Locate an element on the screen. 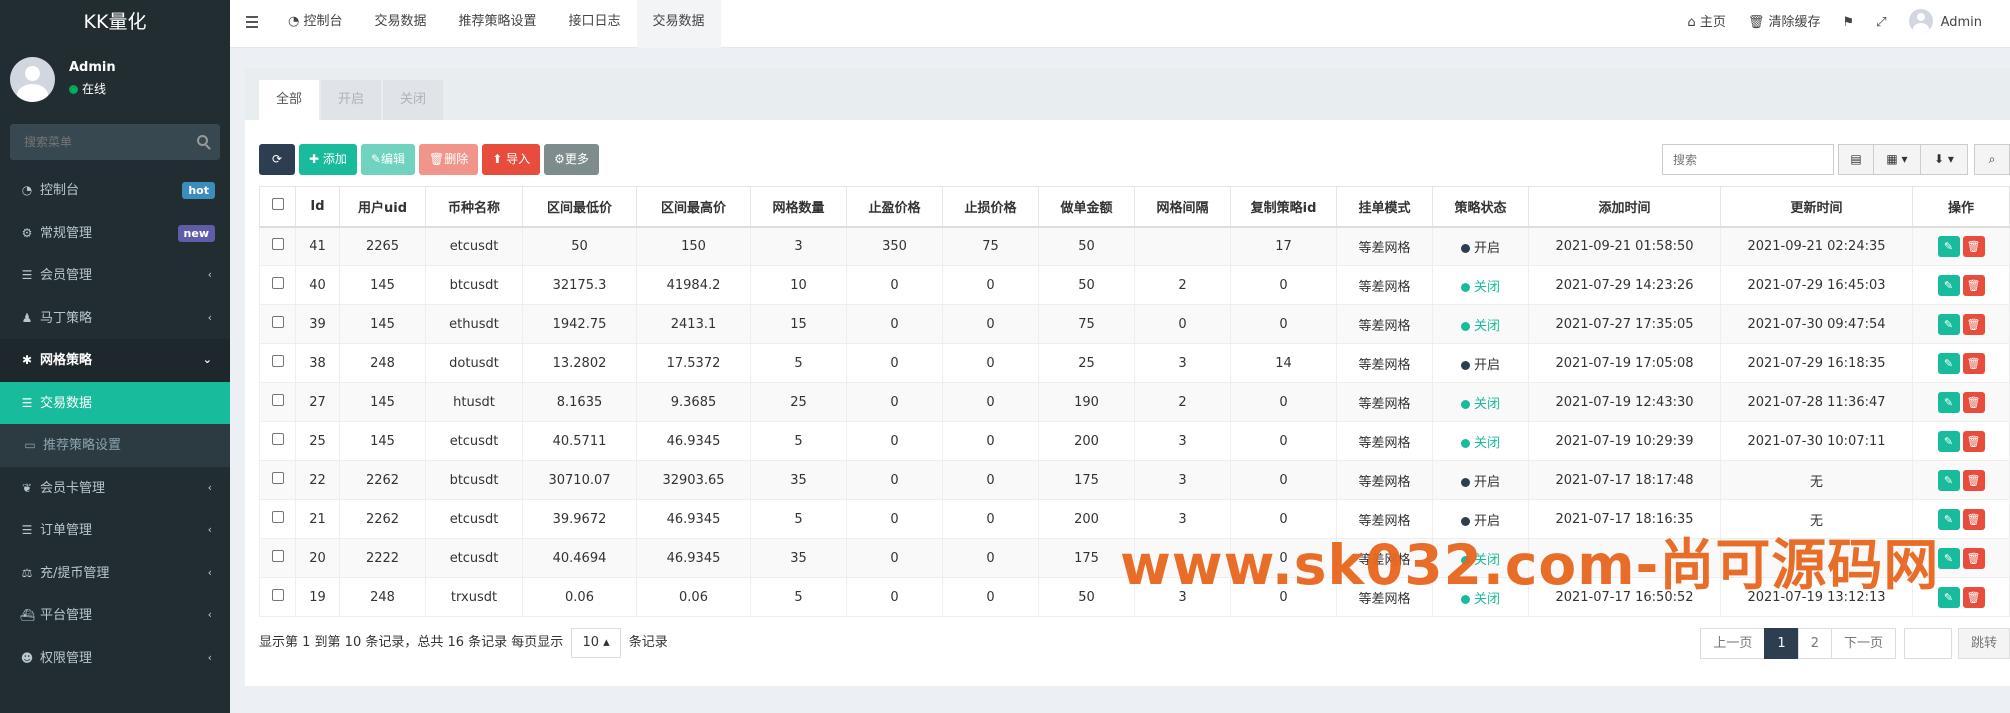  columns-button: ▦ ▾ is located at coordinates (1897, 159).